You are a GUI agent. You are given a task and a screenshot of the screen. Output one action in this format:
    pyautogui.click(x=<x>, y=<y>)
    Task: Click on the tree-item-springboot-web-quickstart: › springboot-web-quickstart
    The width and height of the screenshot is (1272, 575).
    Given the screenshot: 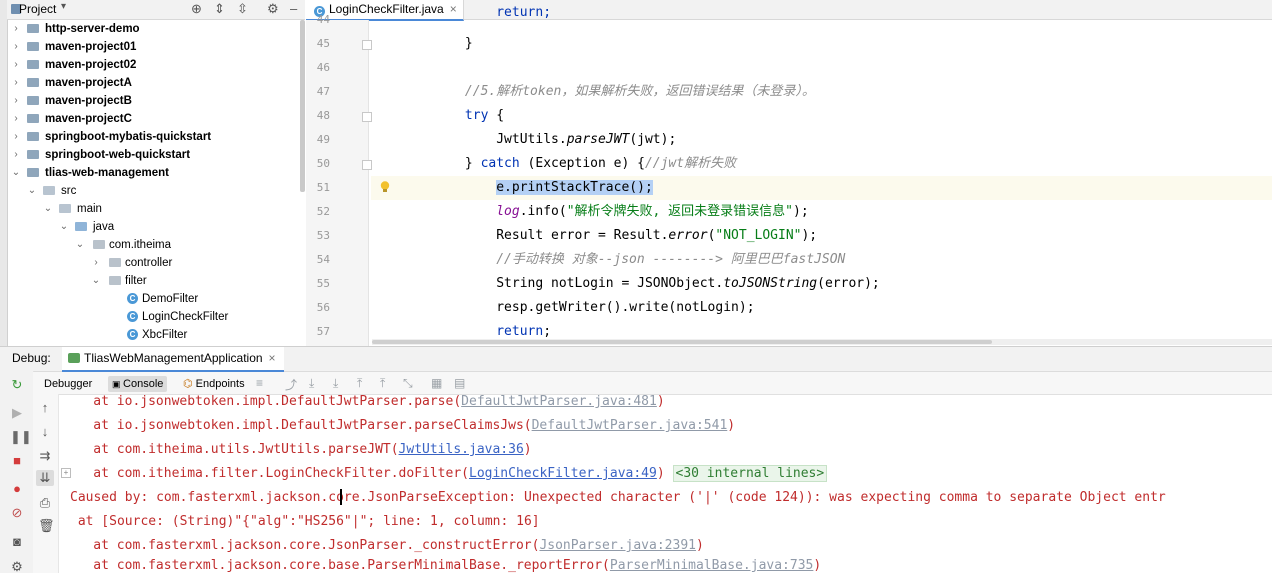 What is the action you would take?
    pyautogui.click(x=156, y=155)
    